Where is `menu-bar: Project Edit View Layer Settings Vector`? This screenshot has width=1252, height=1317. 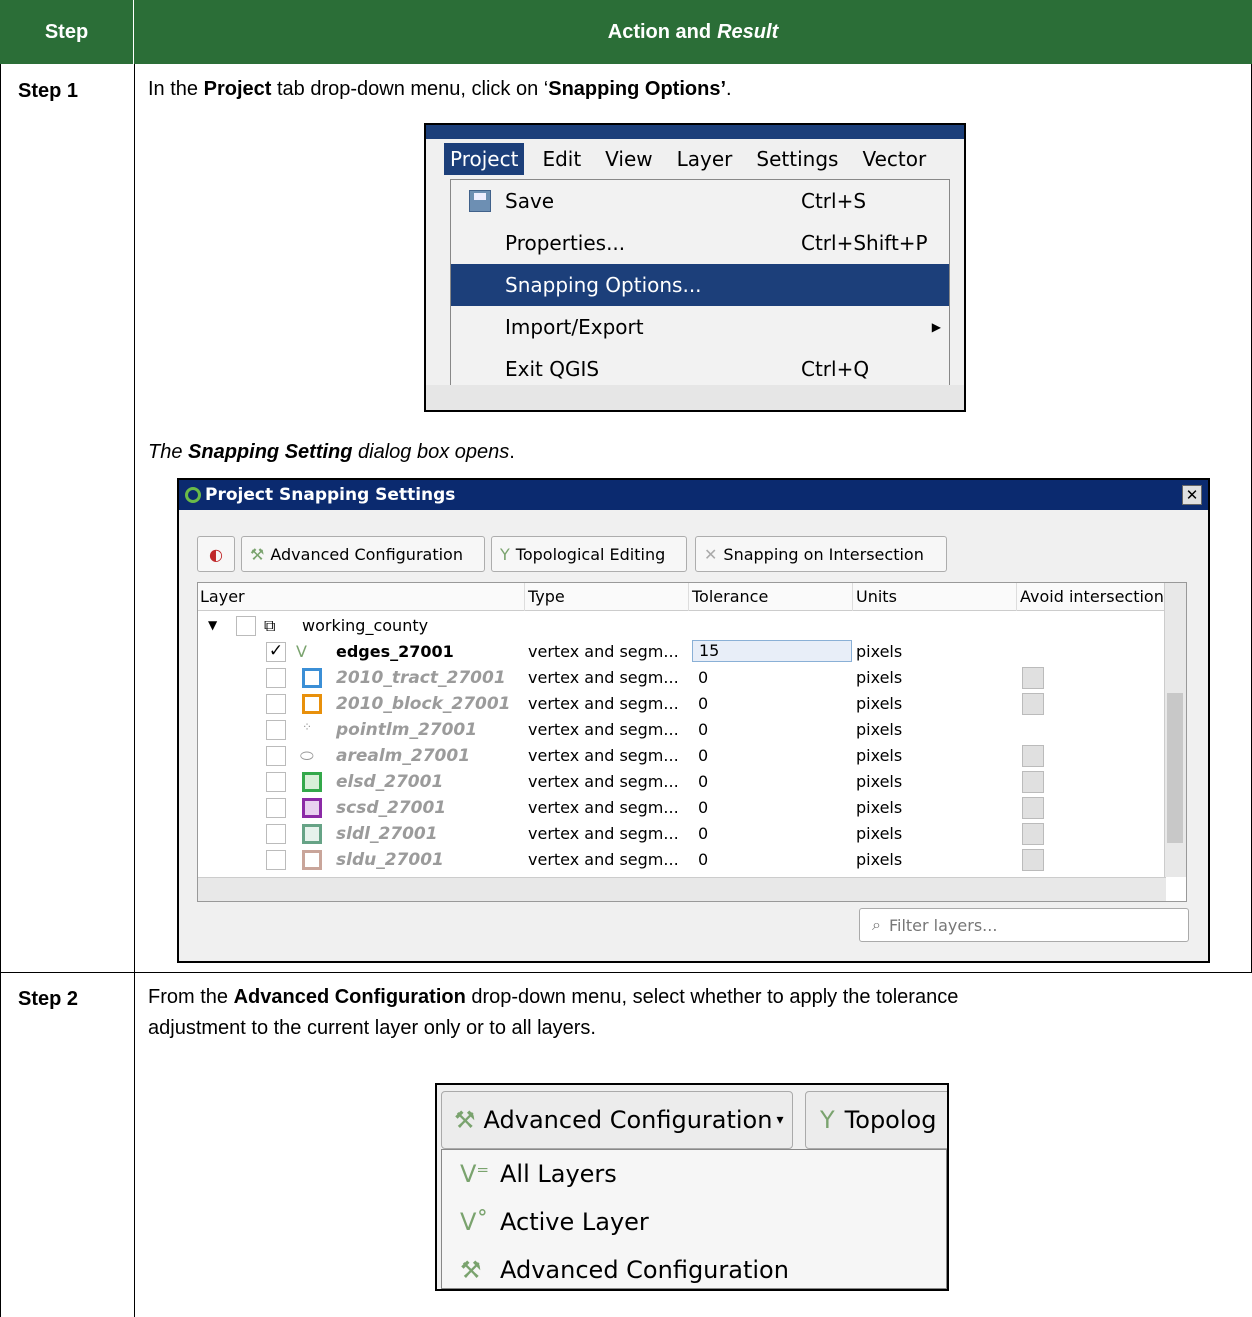 menu-bar: Project Edit View Layer Settings Vector is located at coordinates (695, 159).